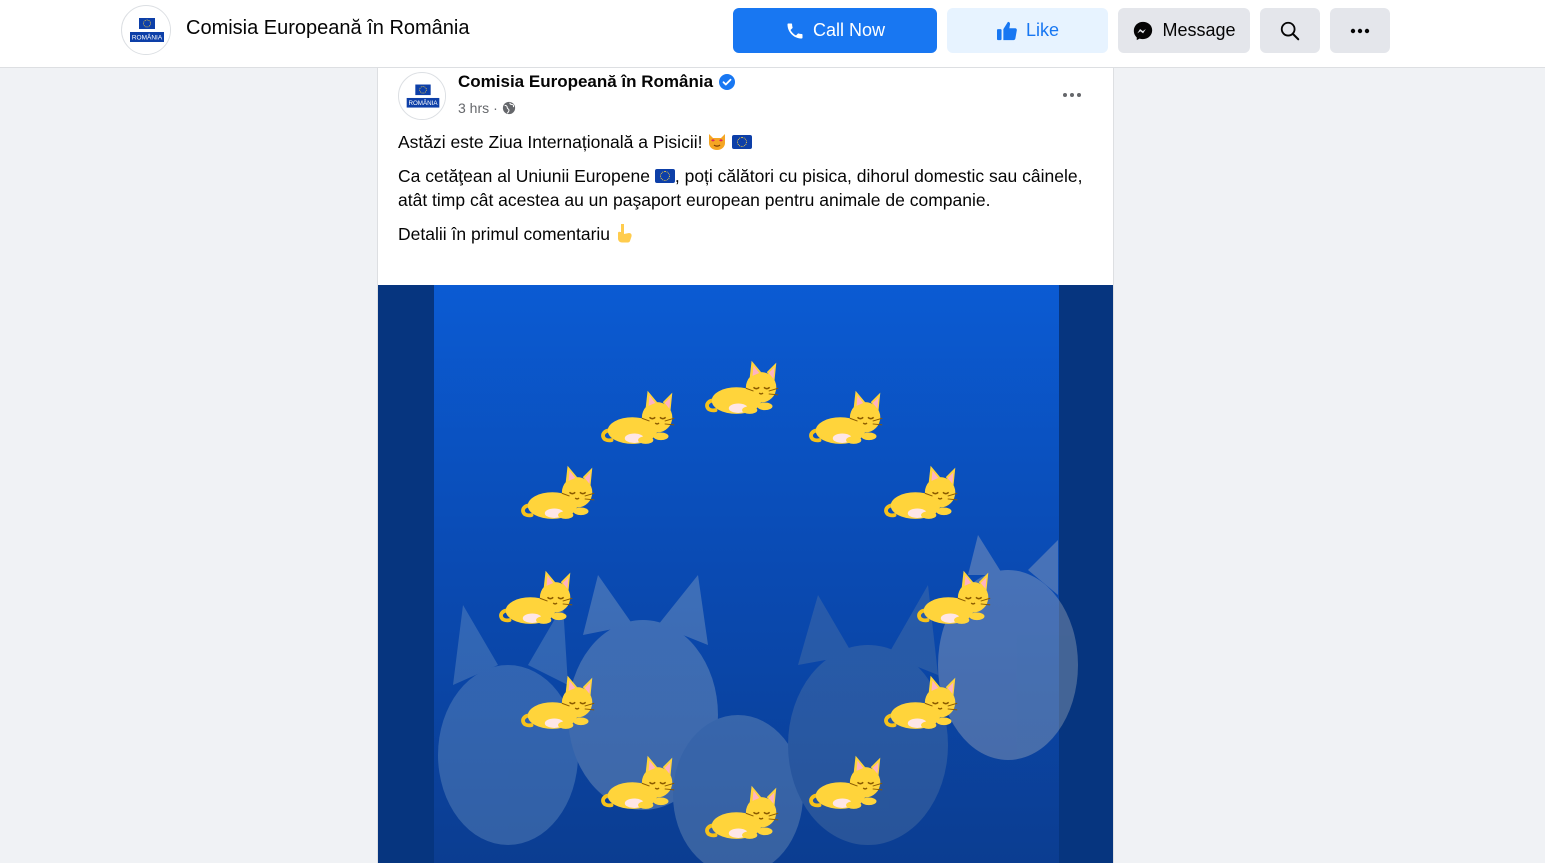 This screenshot has height=863, width=1545. What do you see at coordinates (743, 234) in the screenshot?
I see `post-paragraph: Detalii în primul comentariu` at bounding box center [743, 234].